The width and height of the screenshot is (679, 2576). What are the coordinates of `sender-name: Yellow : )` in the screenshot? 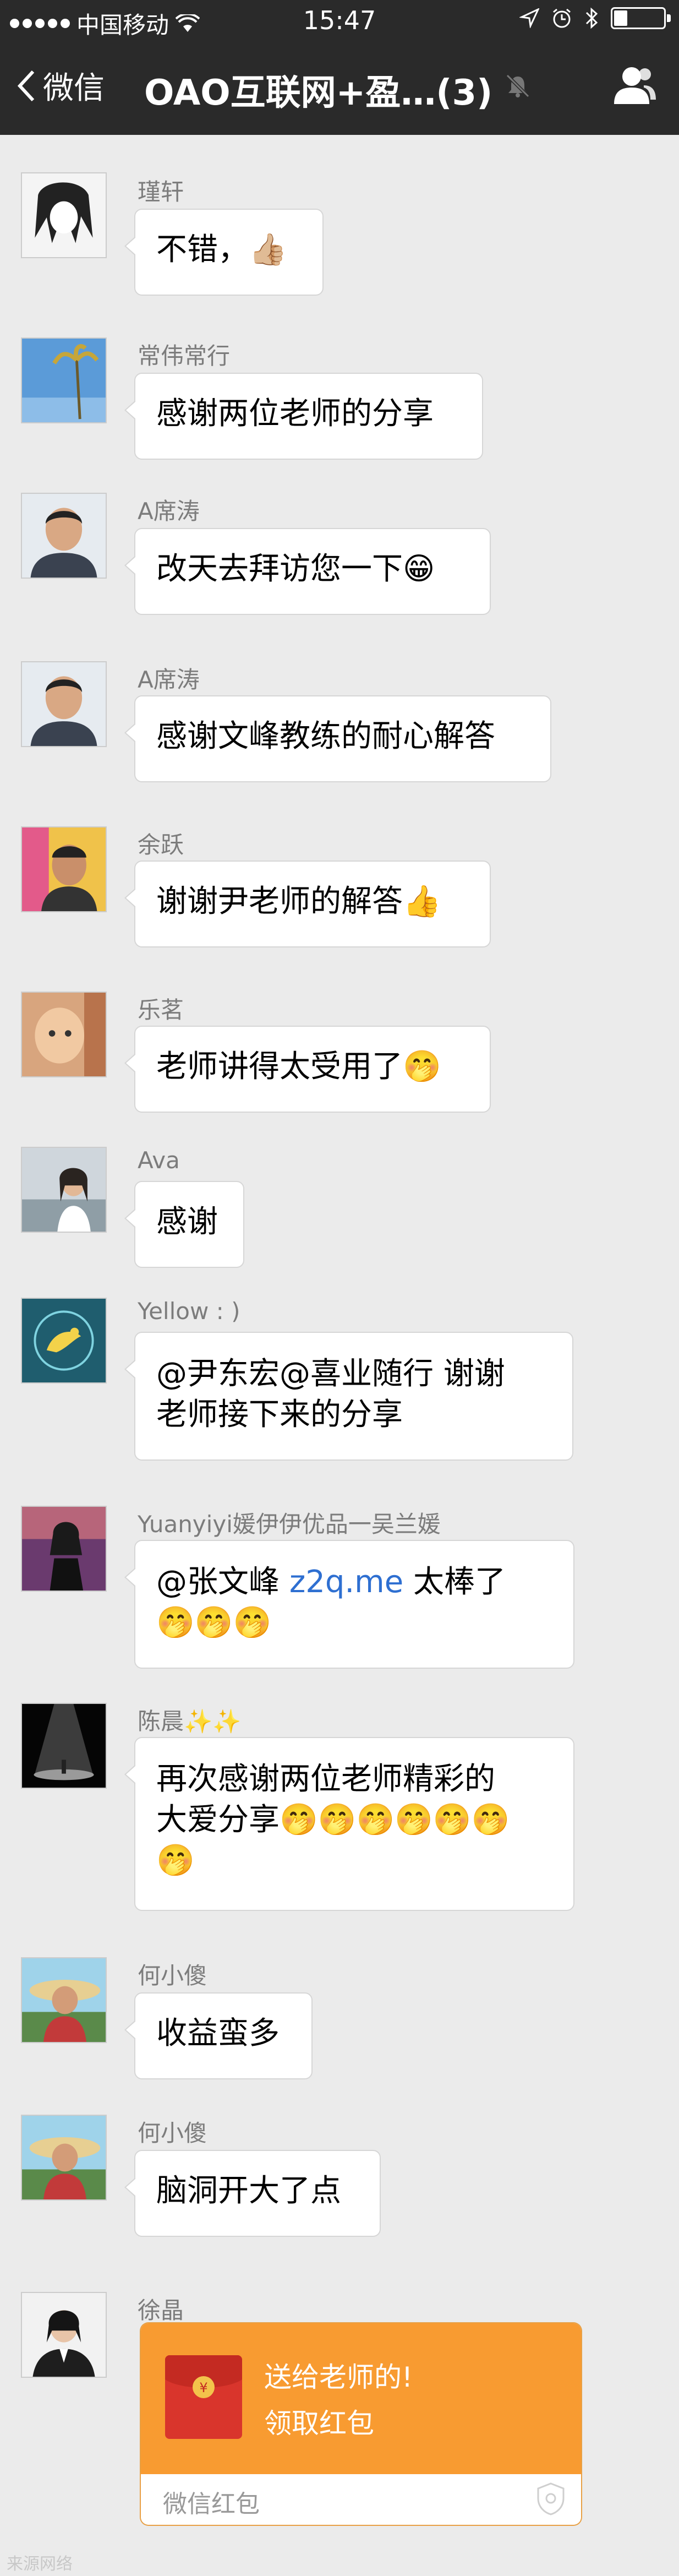 It's located at (189, 1311).